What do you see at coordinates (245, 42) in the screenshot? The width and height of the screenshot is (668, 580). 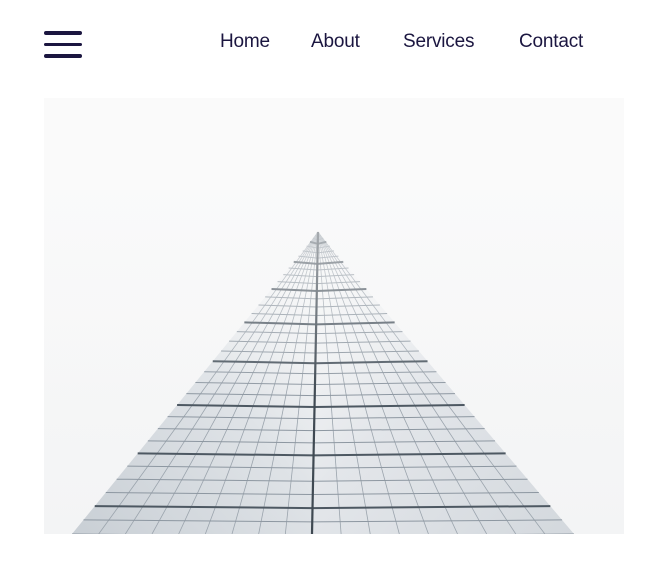 I see `nav-link-home: Home` at bounding box center [245, 42].